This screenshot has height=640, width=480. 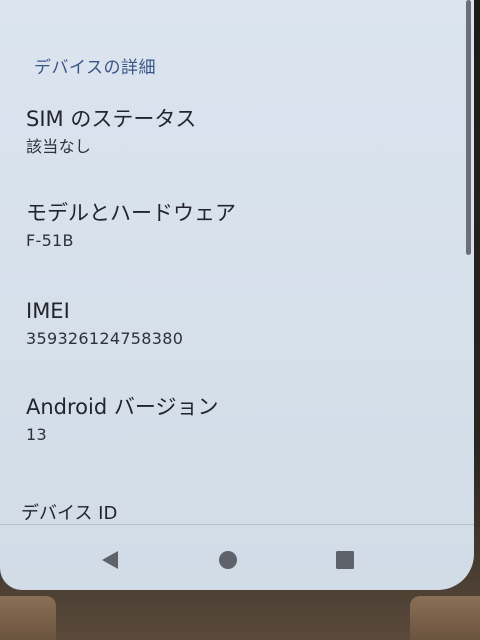 I want to click on pref-title: モデルとハードウェア, so click(x=131, y=213).